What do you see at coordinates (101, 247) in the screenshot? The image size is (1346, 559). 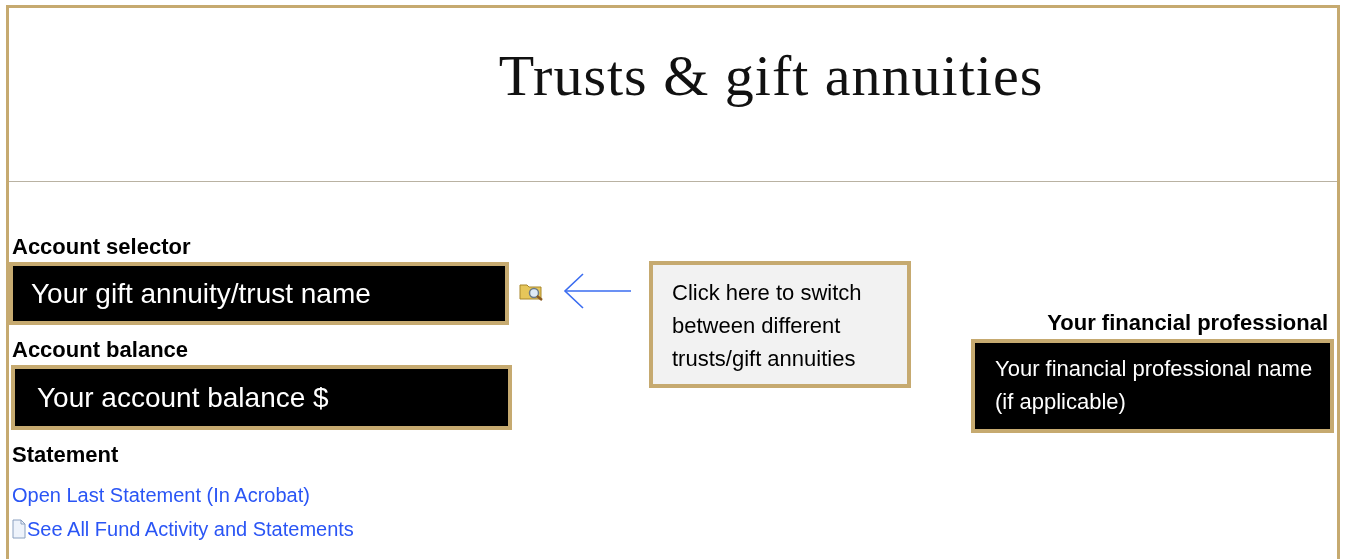 I see `account-selector-label: Account selector` at bounding box center [101, 247].